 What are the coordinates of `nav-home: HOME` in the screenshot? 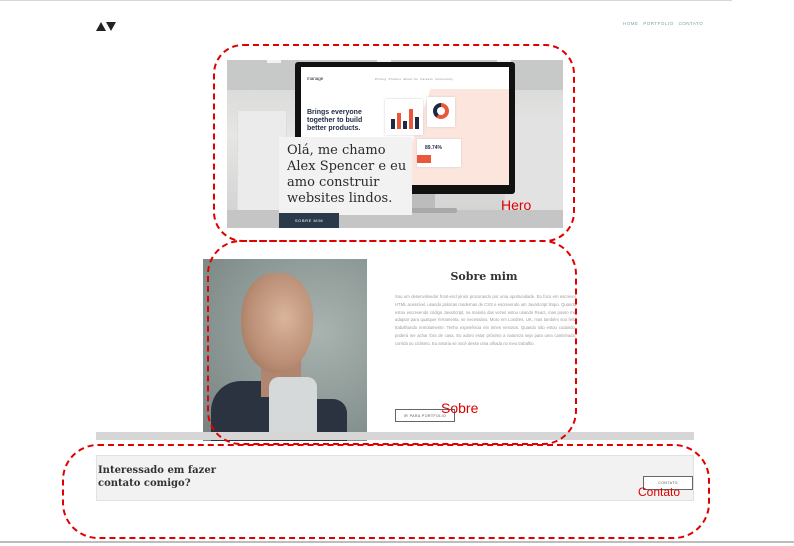 It's located at (631, 23).